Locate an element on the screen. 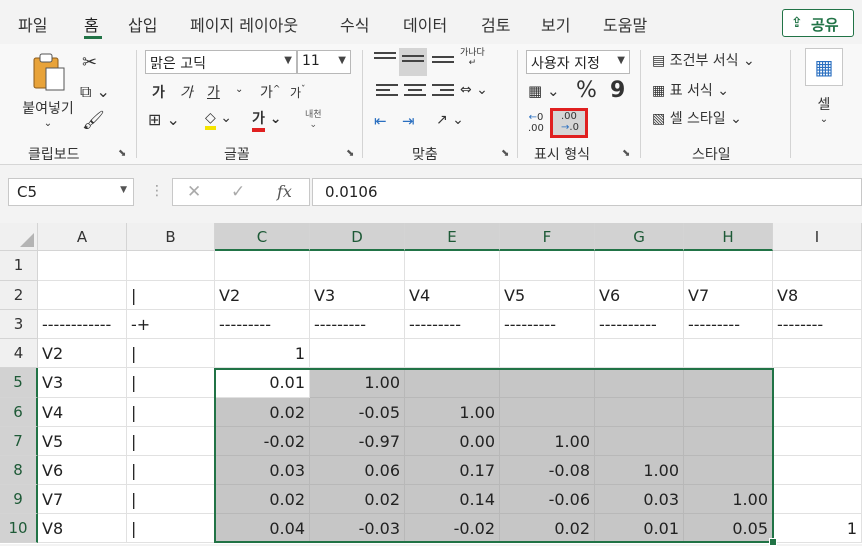  cell-e3: --------- is located at coordinates (452, 324).